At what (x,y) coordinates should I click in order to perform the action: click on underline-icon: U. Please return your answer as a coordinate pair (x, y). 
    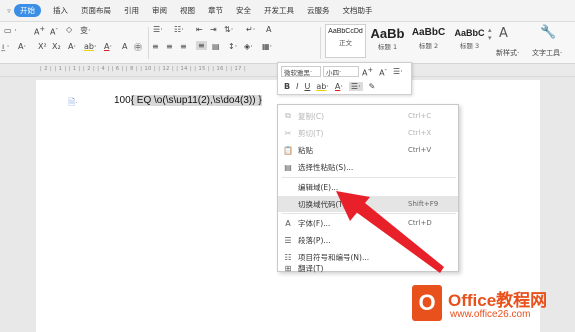
    Looking at the image, I should click on (307, 86).